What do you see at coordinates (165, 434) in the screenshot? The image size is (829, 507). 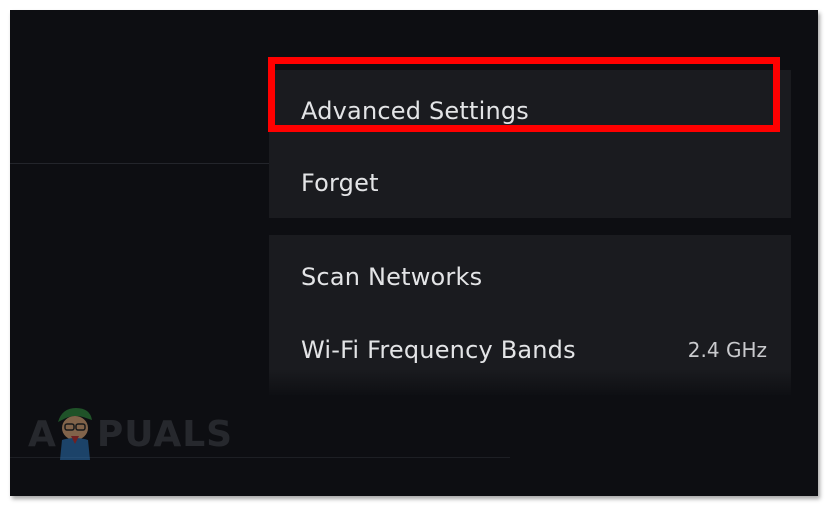 I see `watermark-text-right: PUALS` at bounding box center [165, 434].